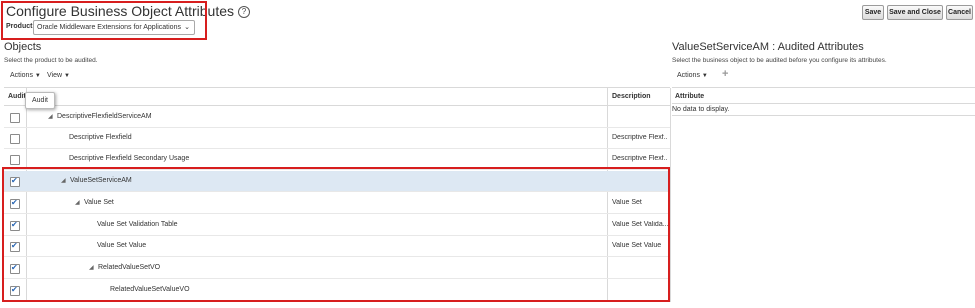 The image size is (975, 308). Describe the element at coordinates (55, 75) in the screenshot. I see `view-label: View` at that location.